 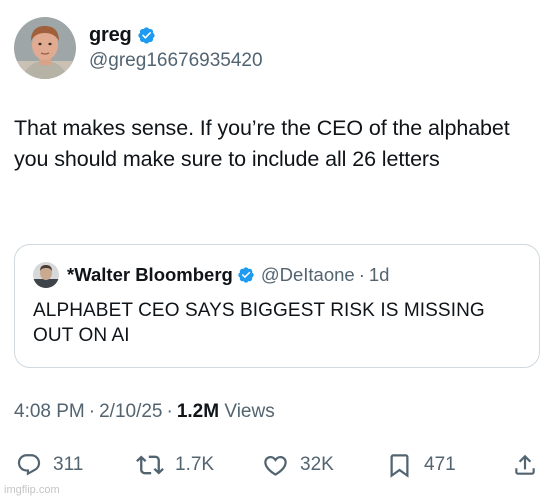 I want to click on author-name-row: greg, so click(x=176, y=35).